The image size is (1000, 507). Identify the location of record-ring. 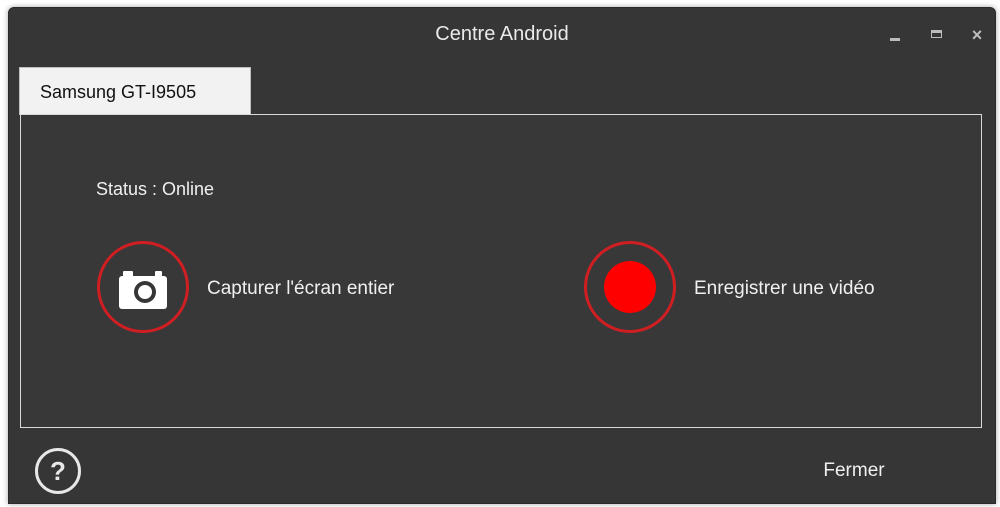
(630, 287).